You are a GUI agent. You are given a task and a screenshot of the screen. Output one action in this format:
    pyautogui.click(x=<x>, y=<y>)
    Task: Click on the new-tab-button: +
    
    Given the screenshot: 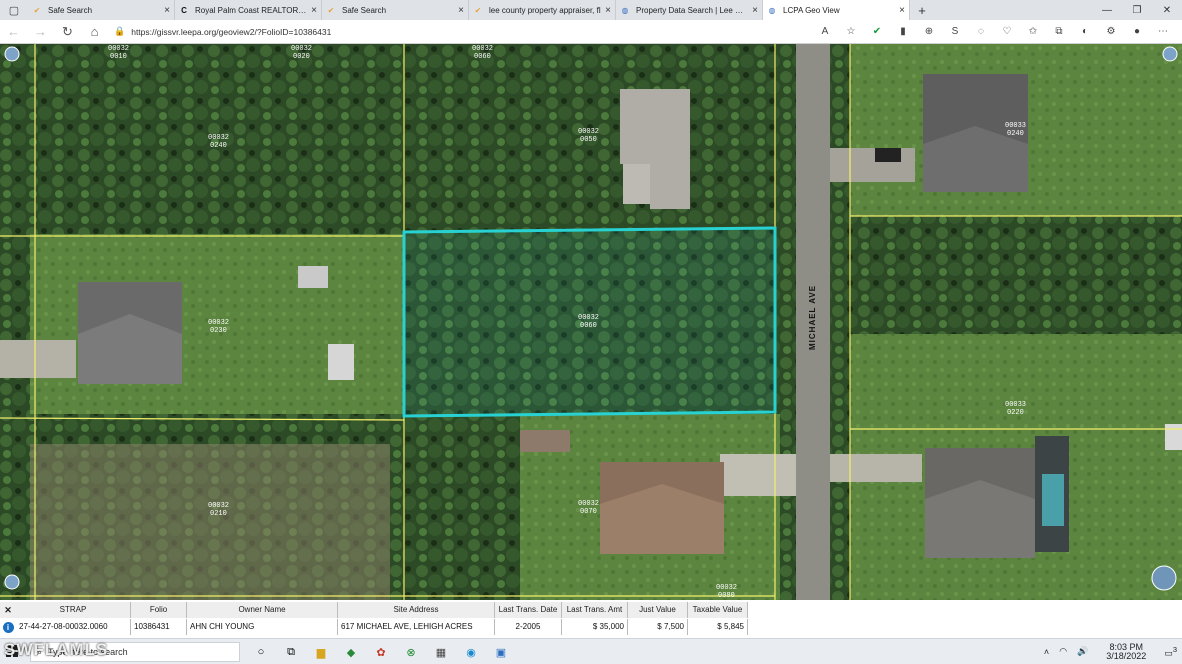 What is the action you would take?
    pyautogui.click(x=922, y=10)
    